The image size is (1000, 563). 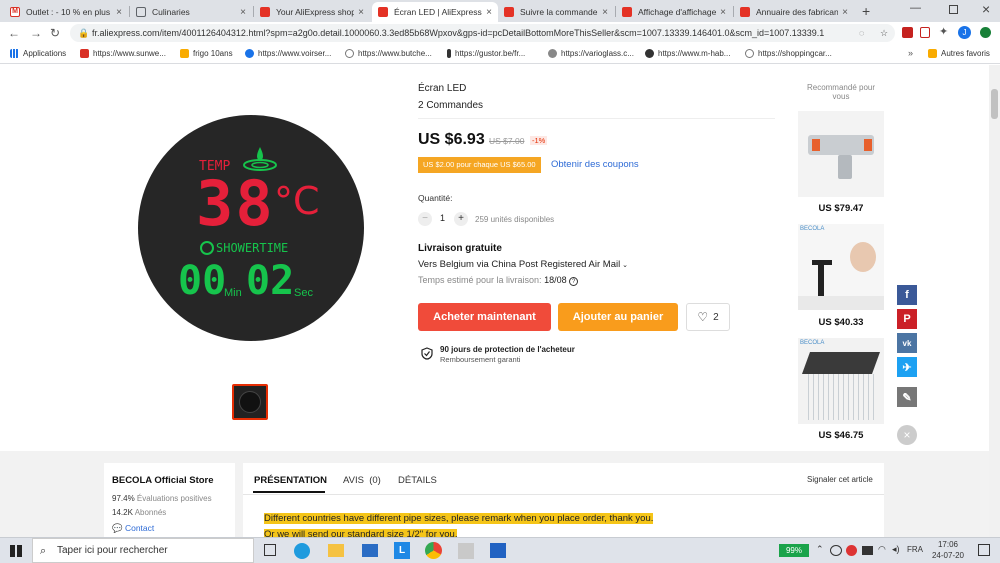 I want to click on new-tab-button: +, so click(x=866, y=11).